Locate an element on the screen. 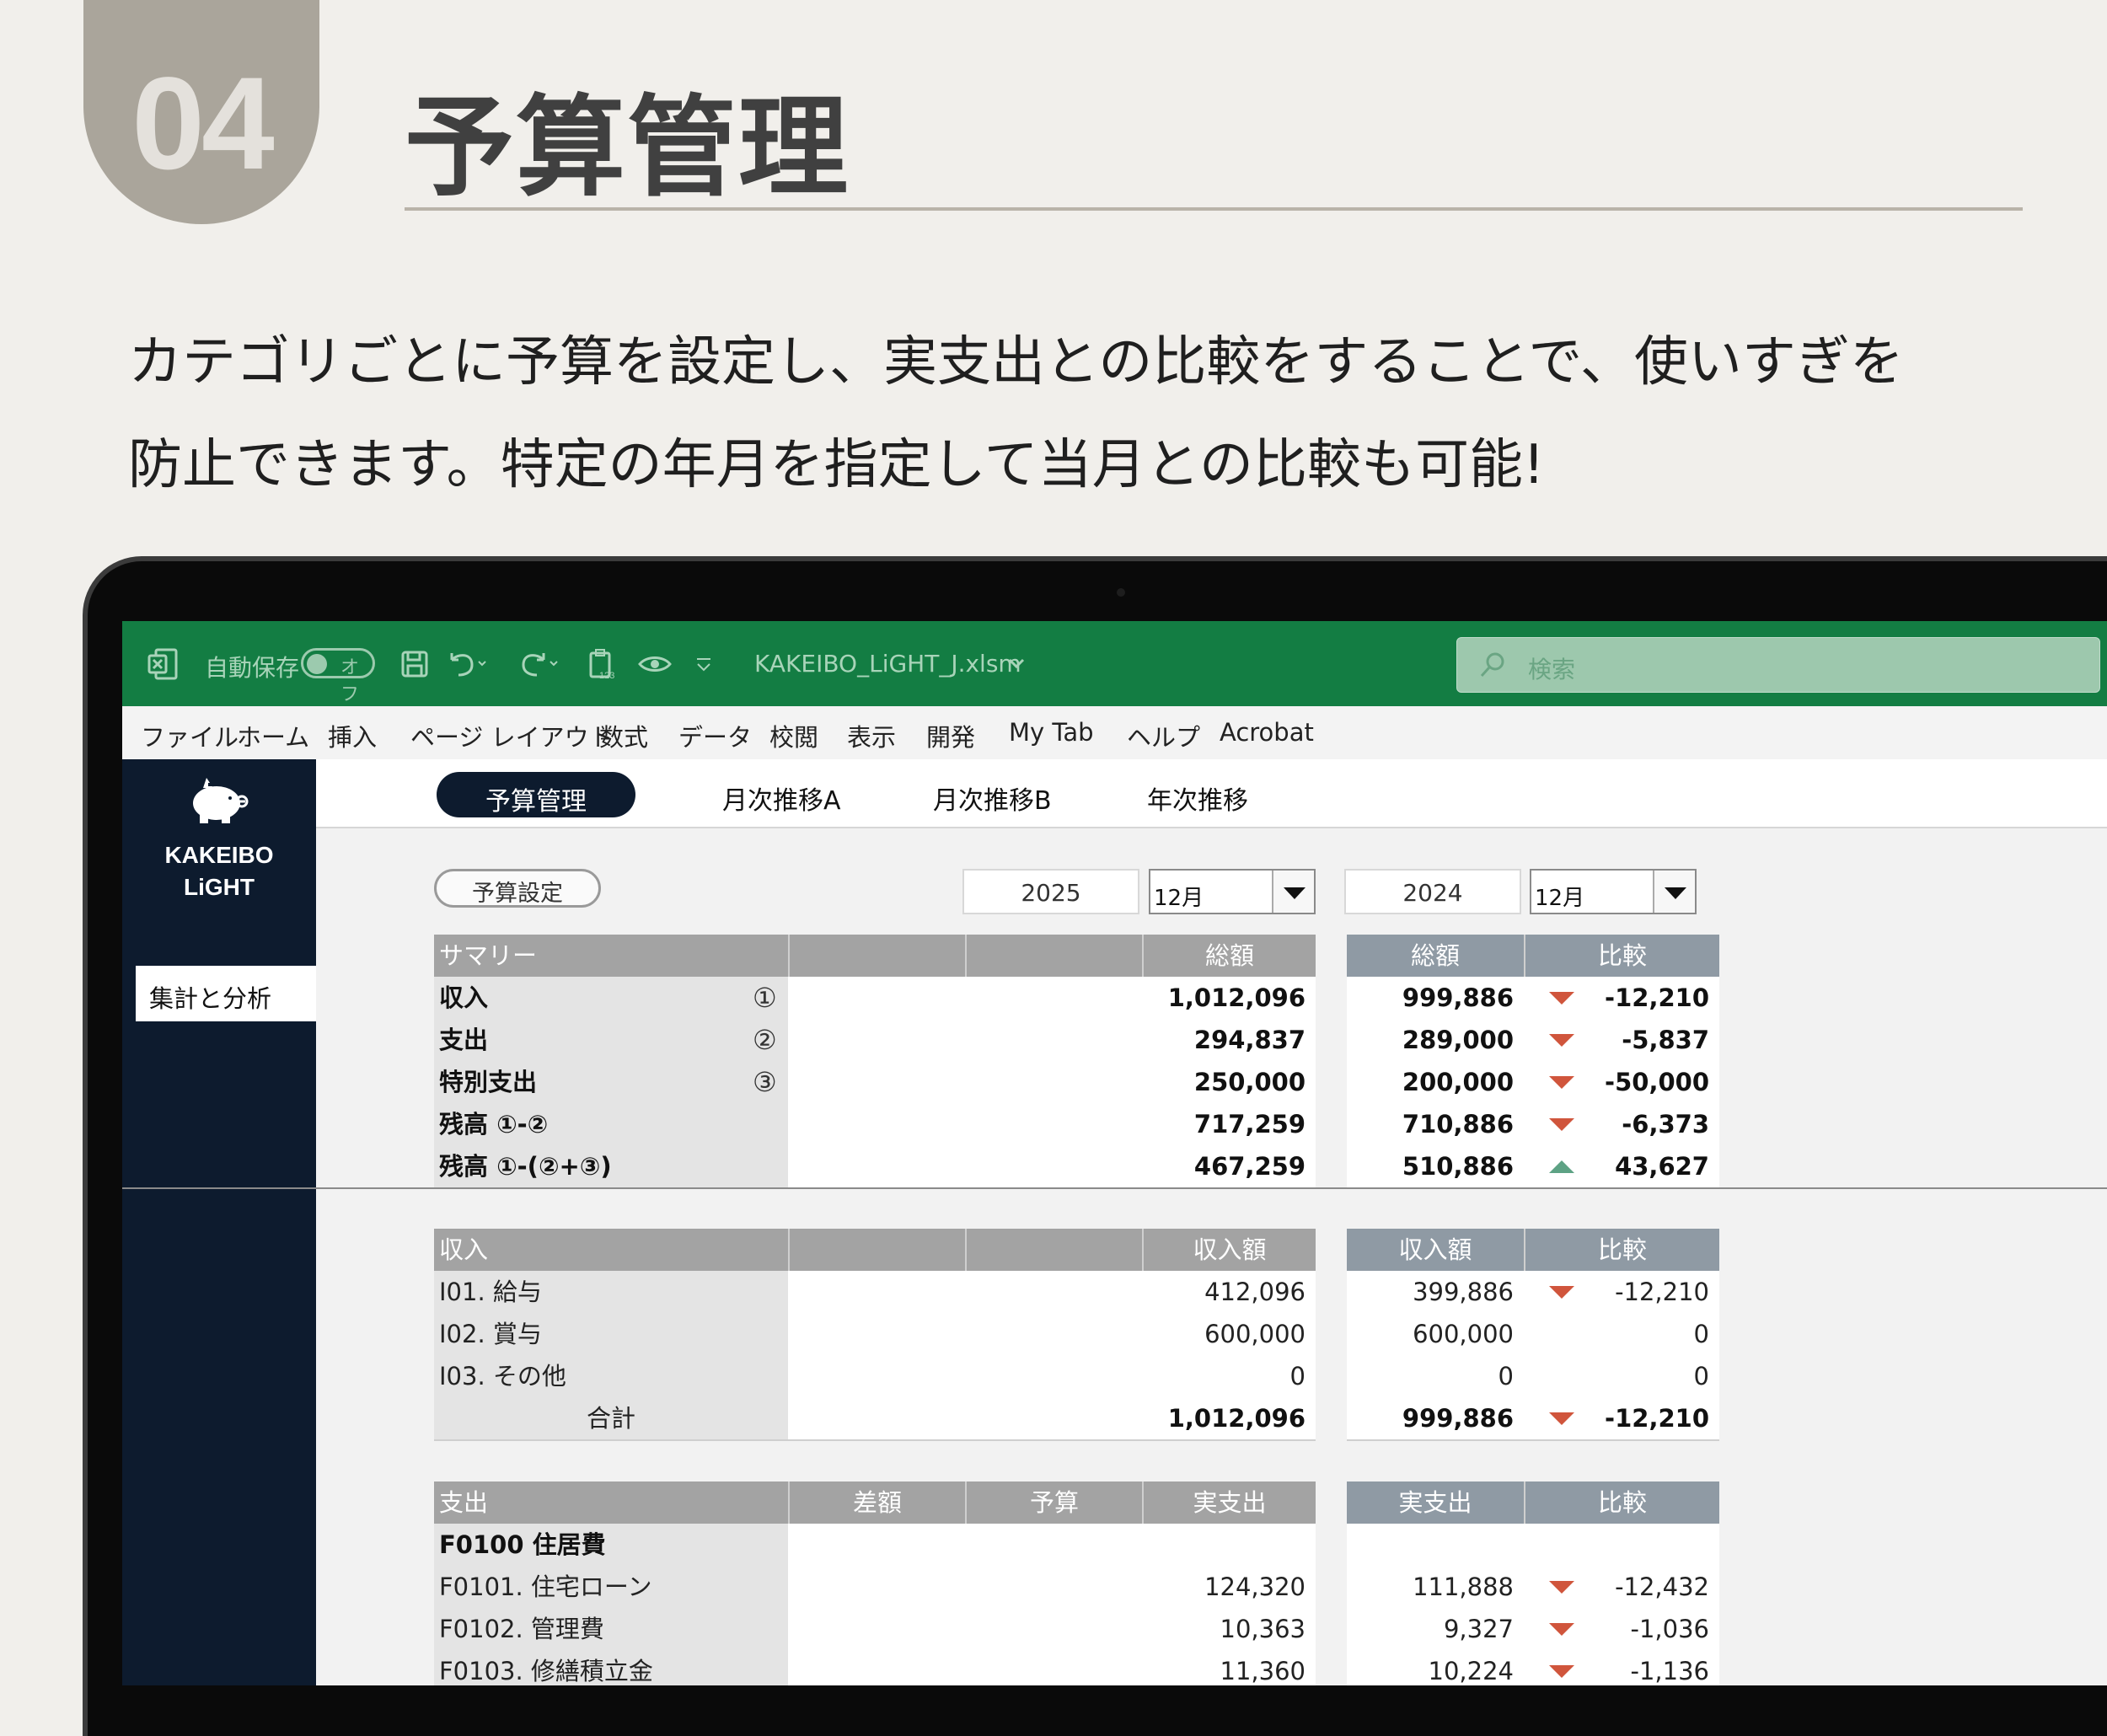  row-label: 残高 ①-(②+③) is located at coordinates (611, 1166).